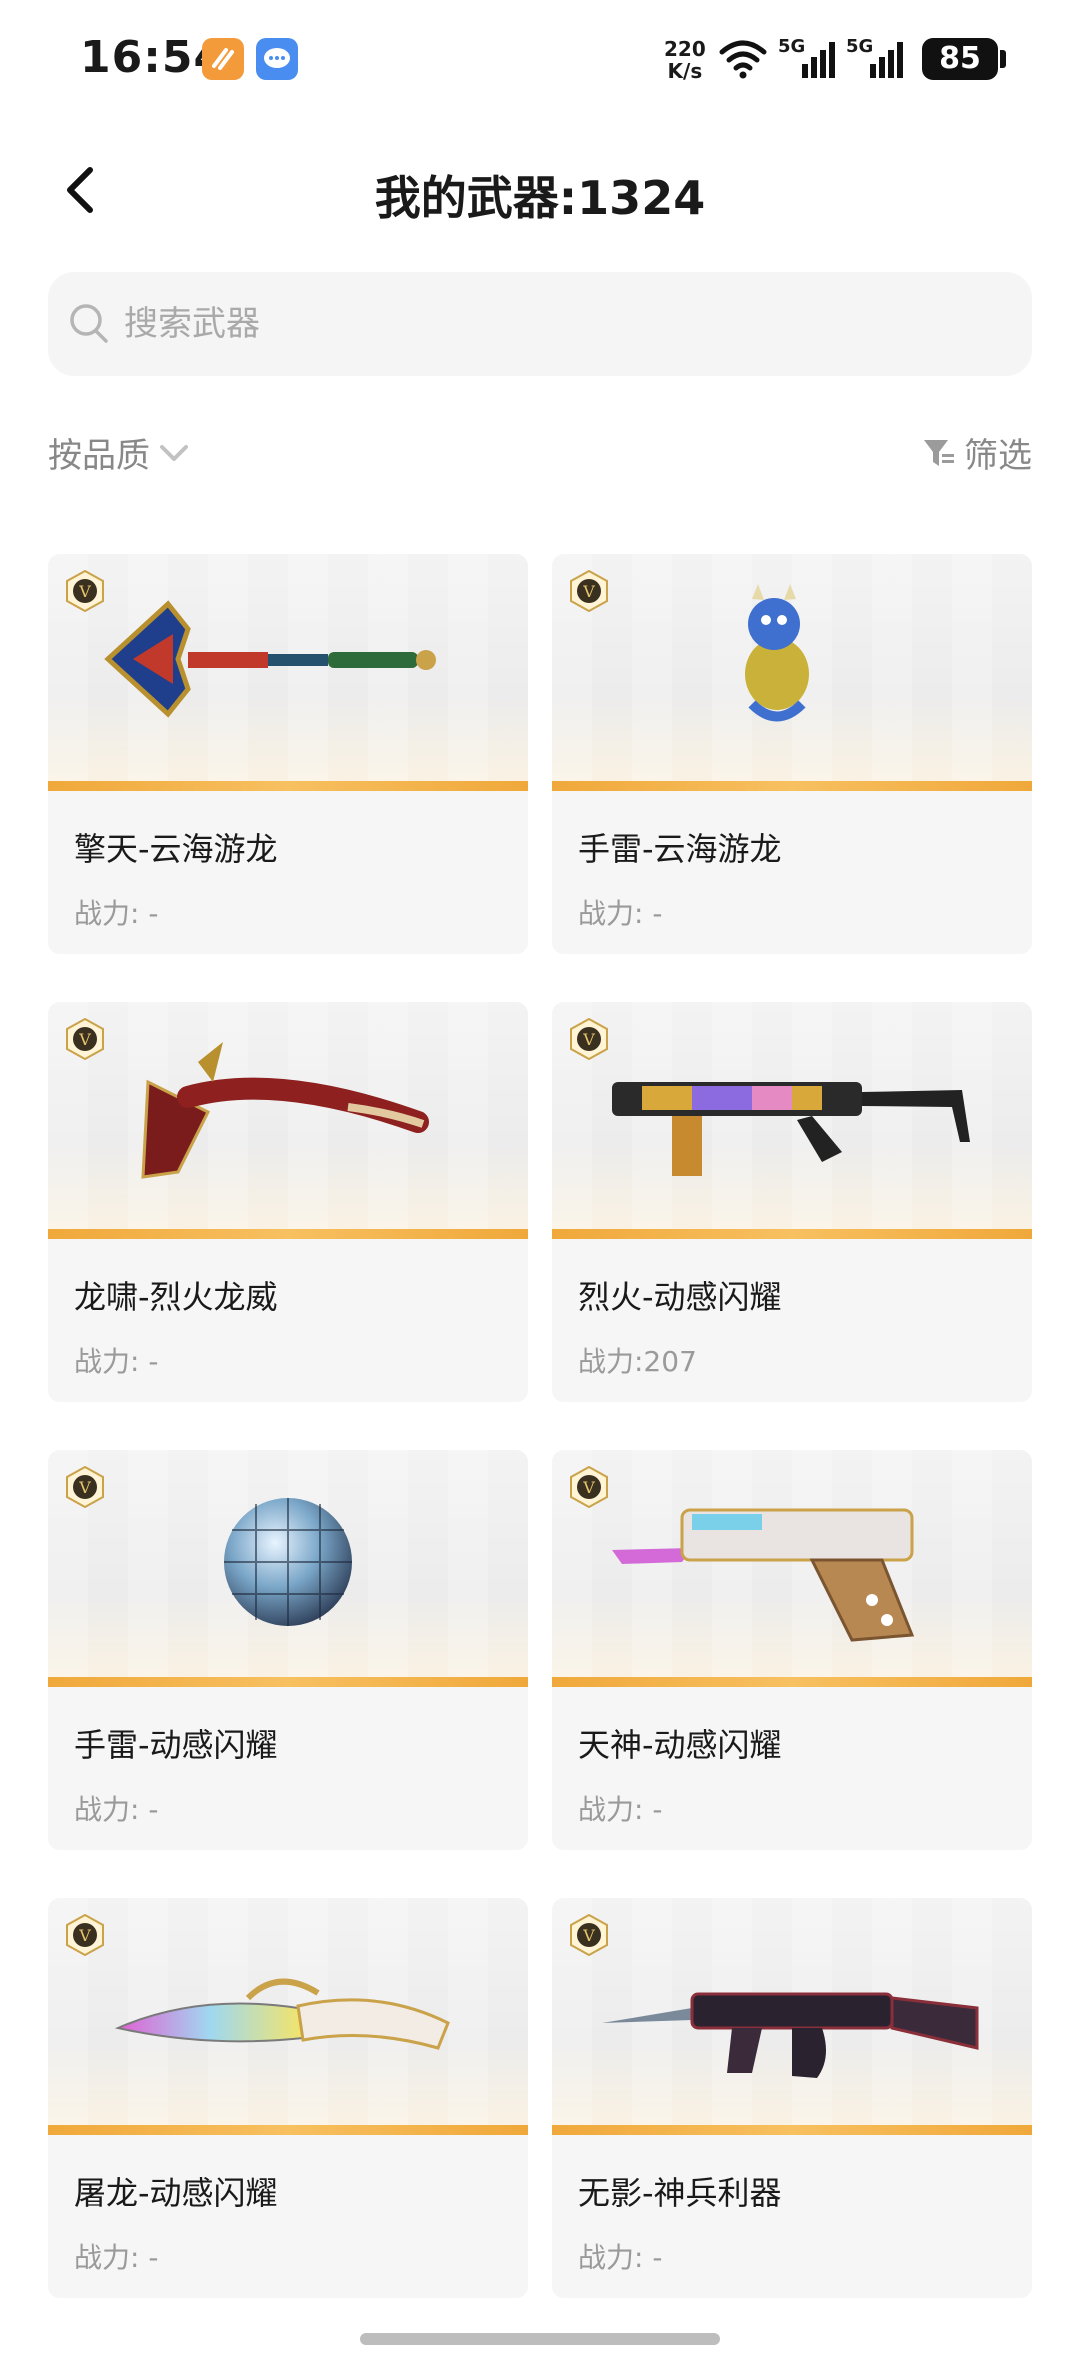  What do you see at coordinates (791, 1129) in the screenshot?
I see `submachine-gun-icon` at bounding box center [791, 1129].